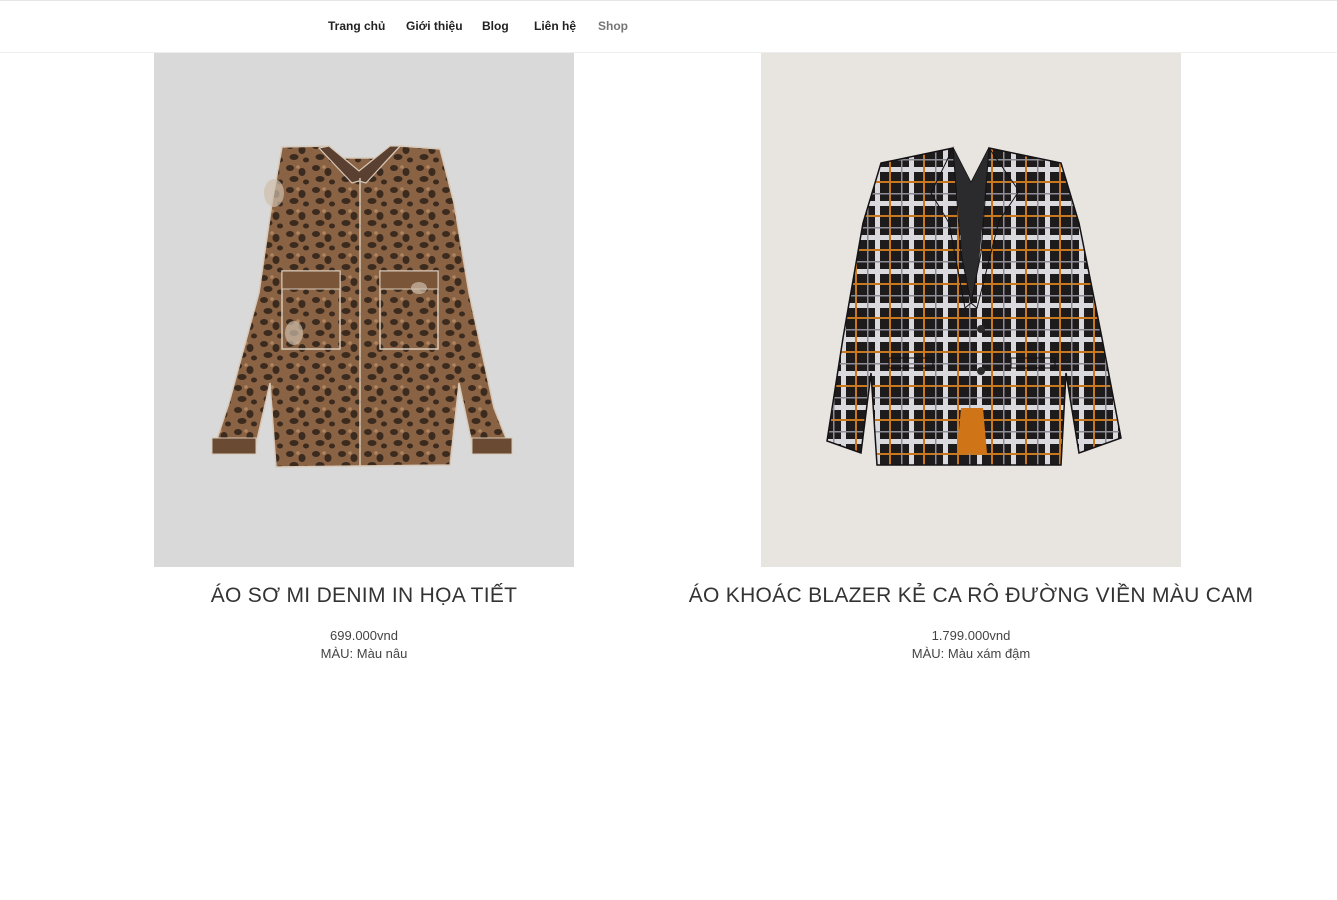  I want to click on product-price: 1.799.000vnd, so click(971, 635).